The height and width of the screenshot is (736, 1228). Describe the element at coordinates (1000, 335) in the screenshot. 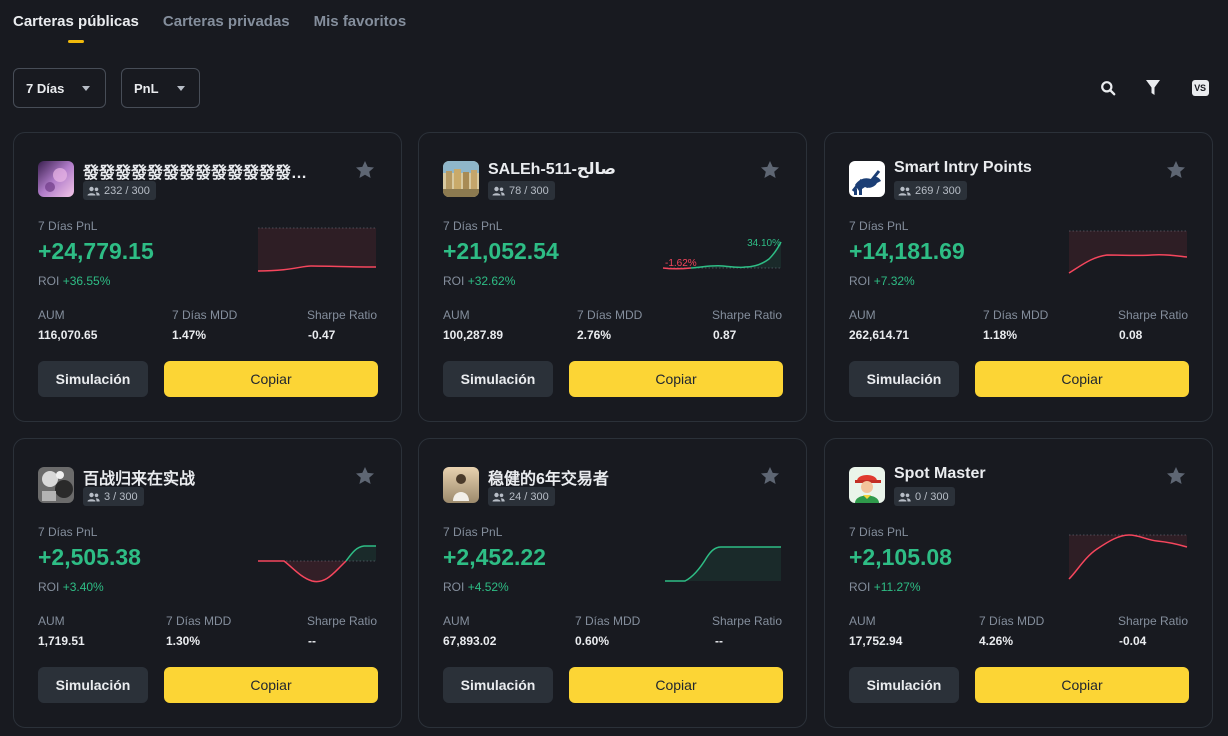

I see `mdd-value: 1.18%` at that location.